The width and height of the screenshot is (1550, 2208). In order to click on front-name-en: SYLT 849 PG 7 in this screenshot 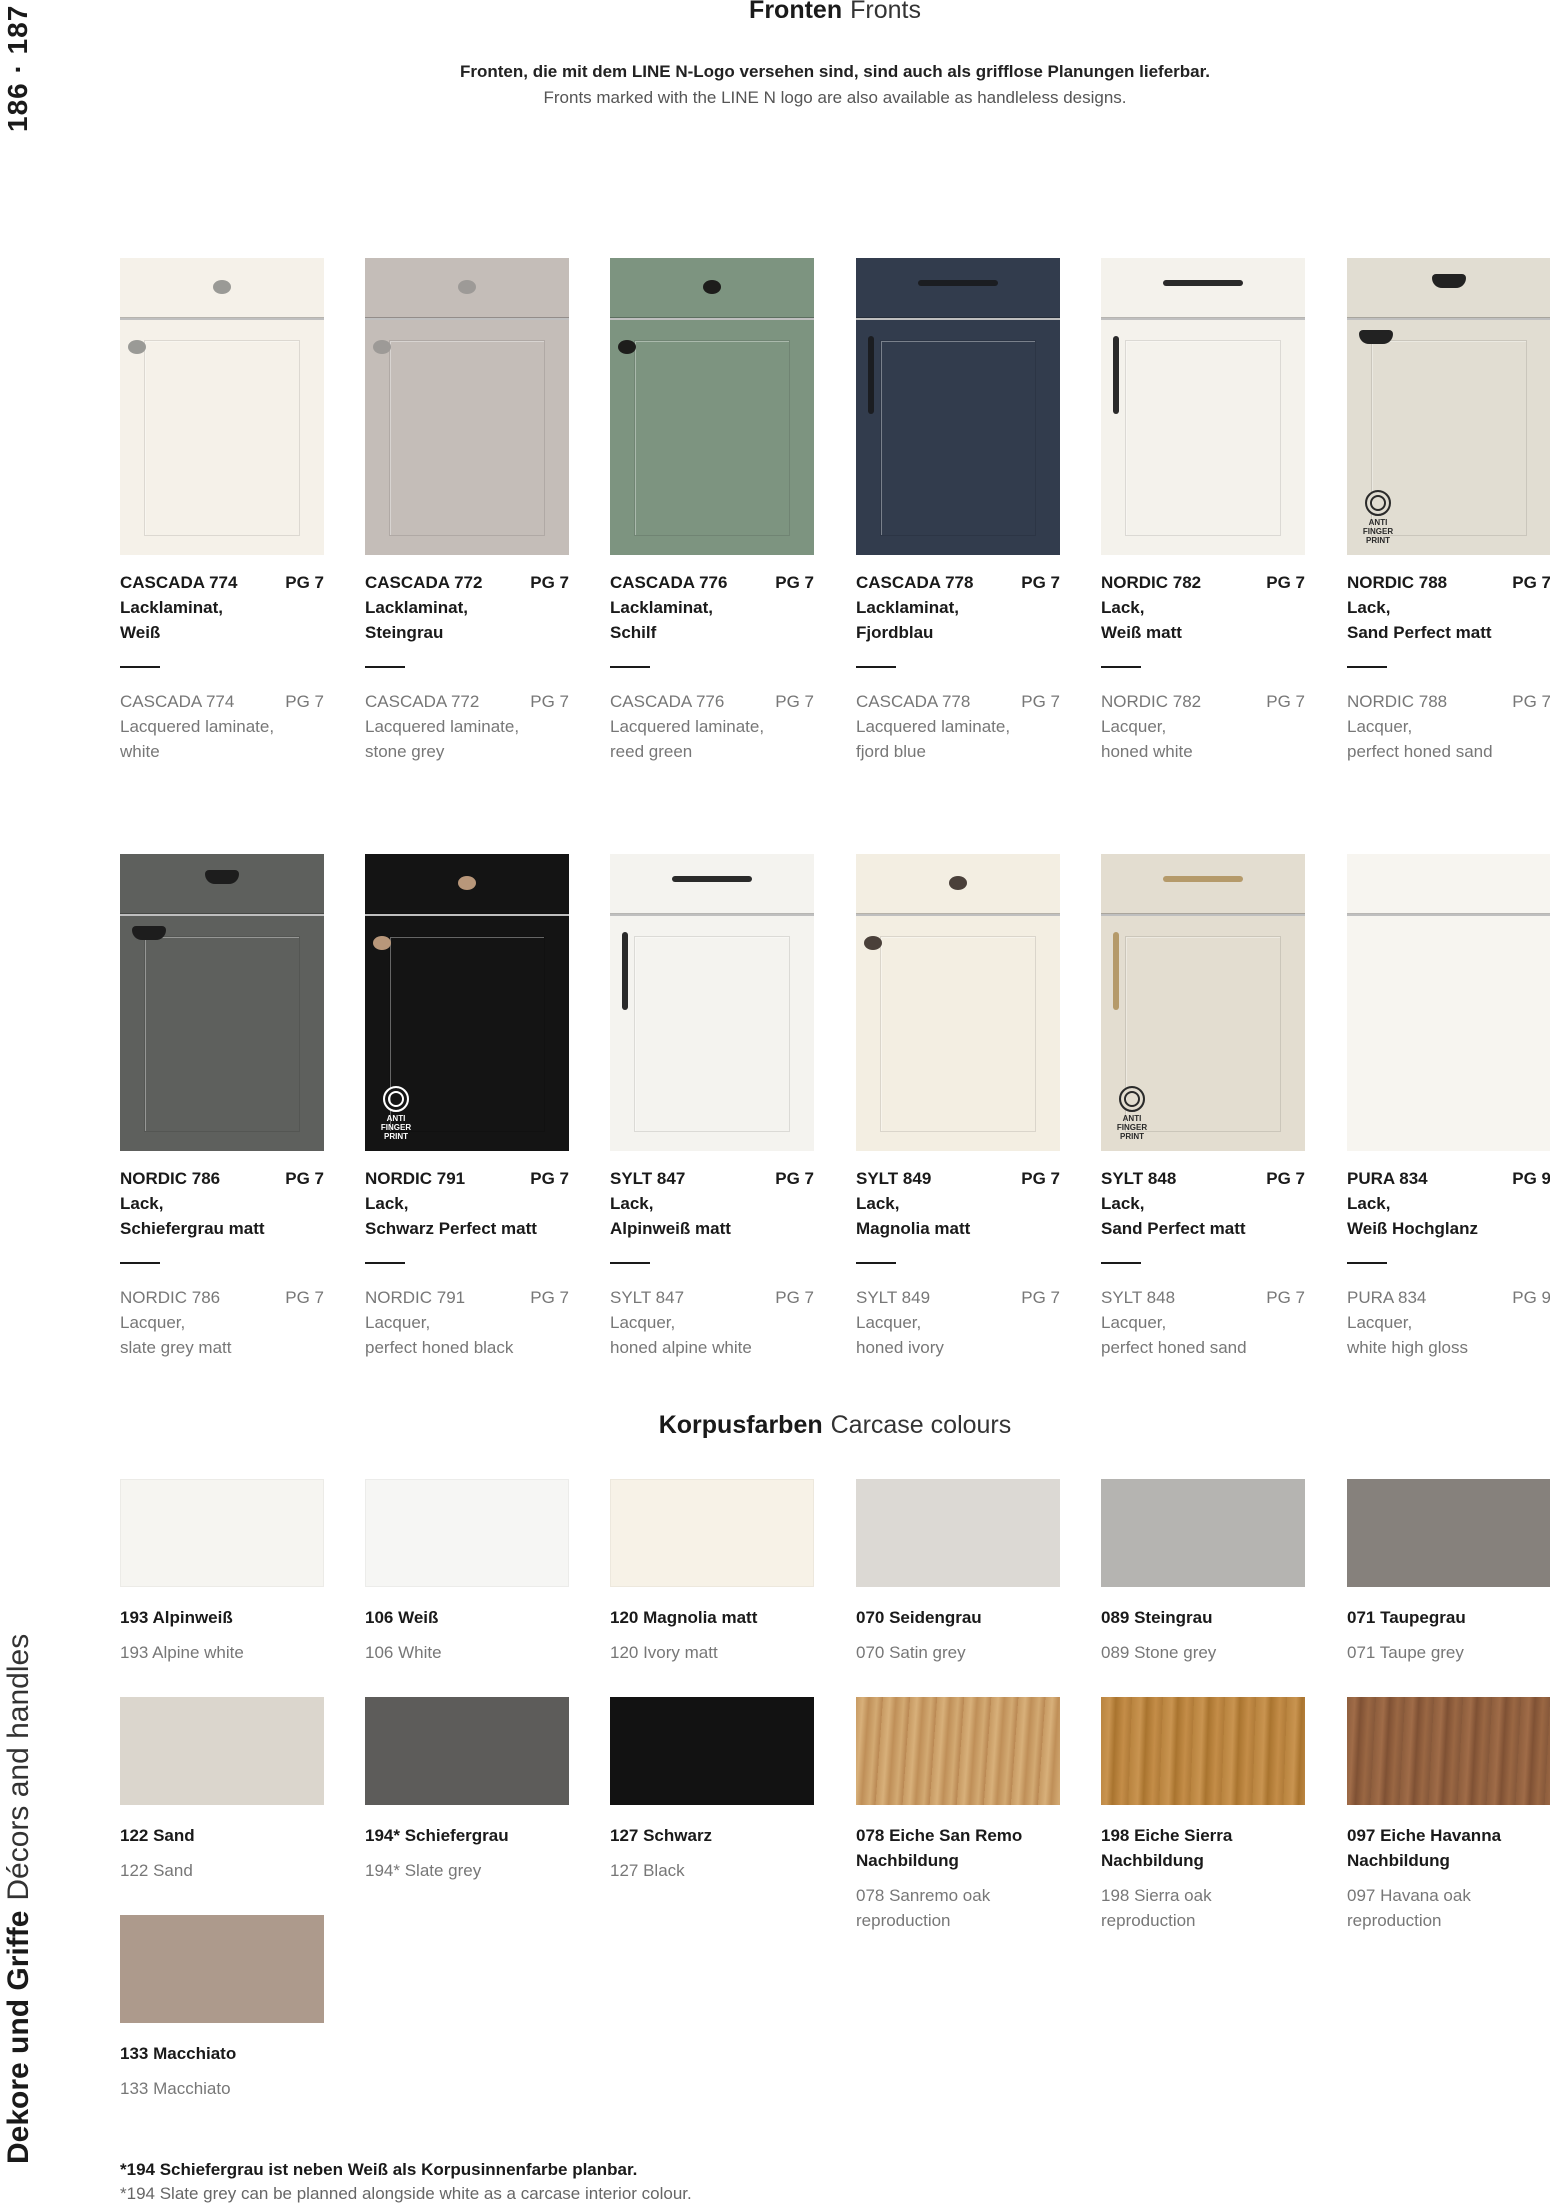, I will do `click(958, 1297)`.